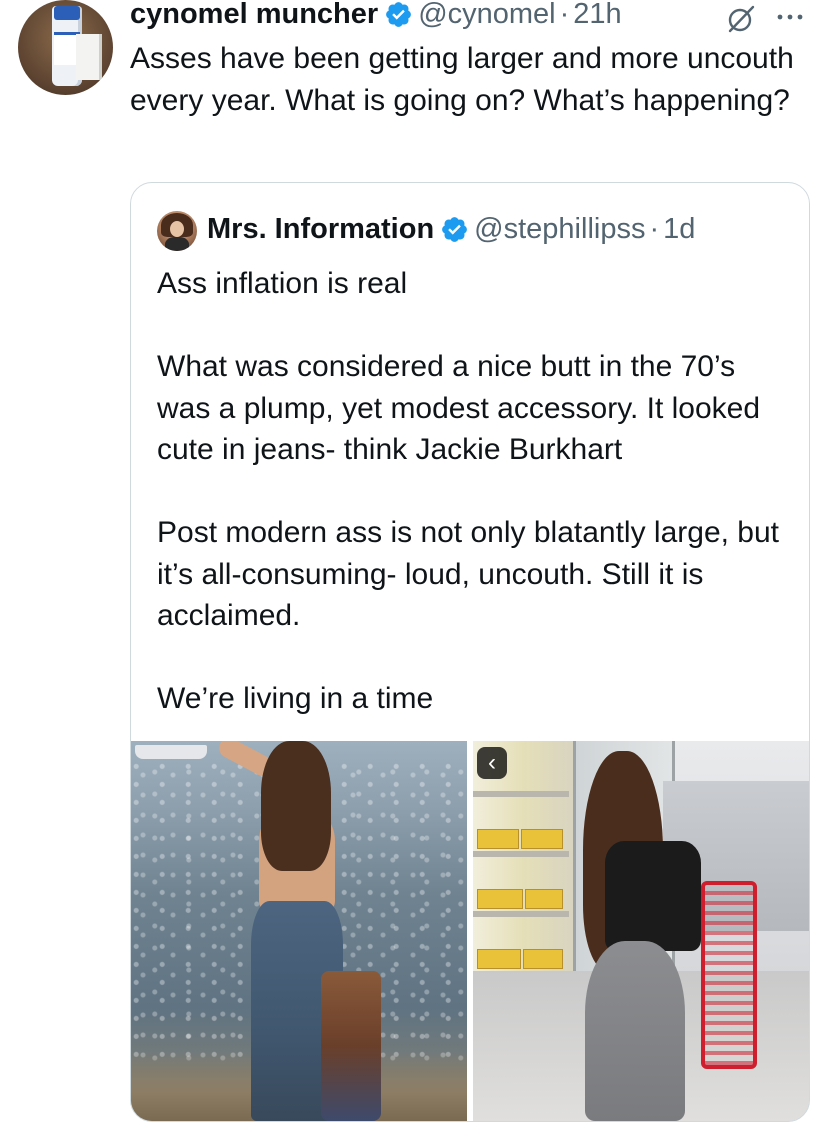  I want to click on quoted-author-name: Mrs. Information, so click(320, 229).